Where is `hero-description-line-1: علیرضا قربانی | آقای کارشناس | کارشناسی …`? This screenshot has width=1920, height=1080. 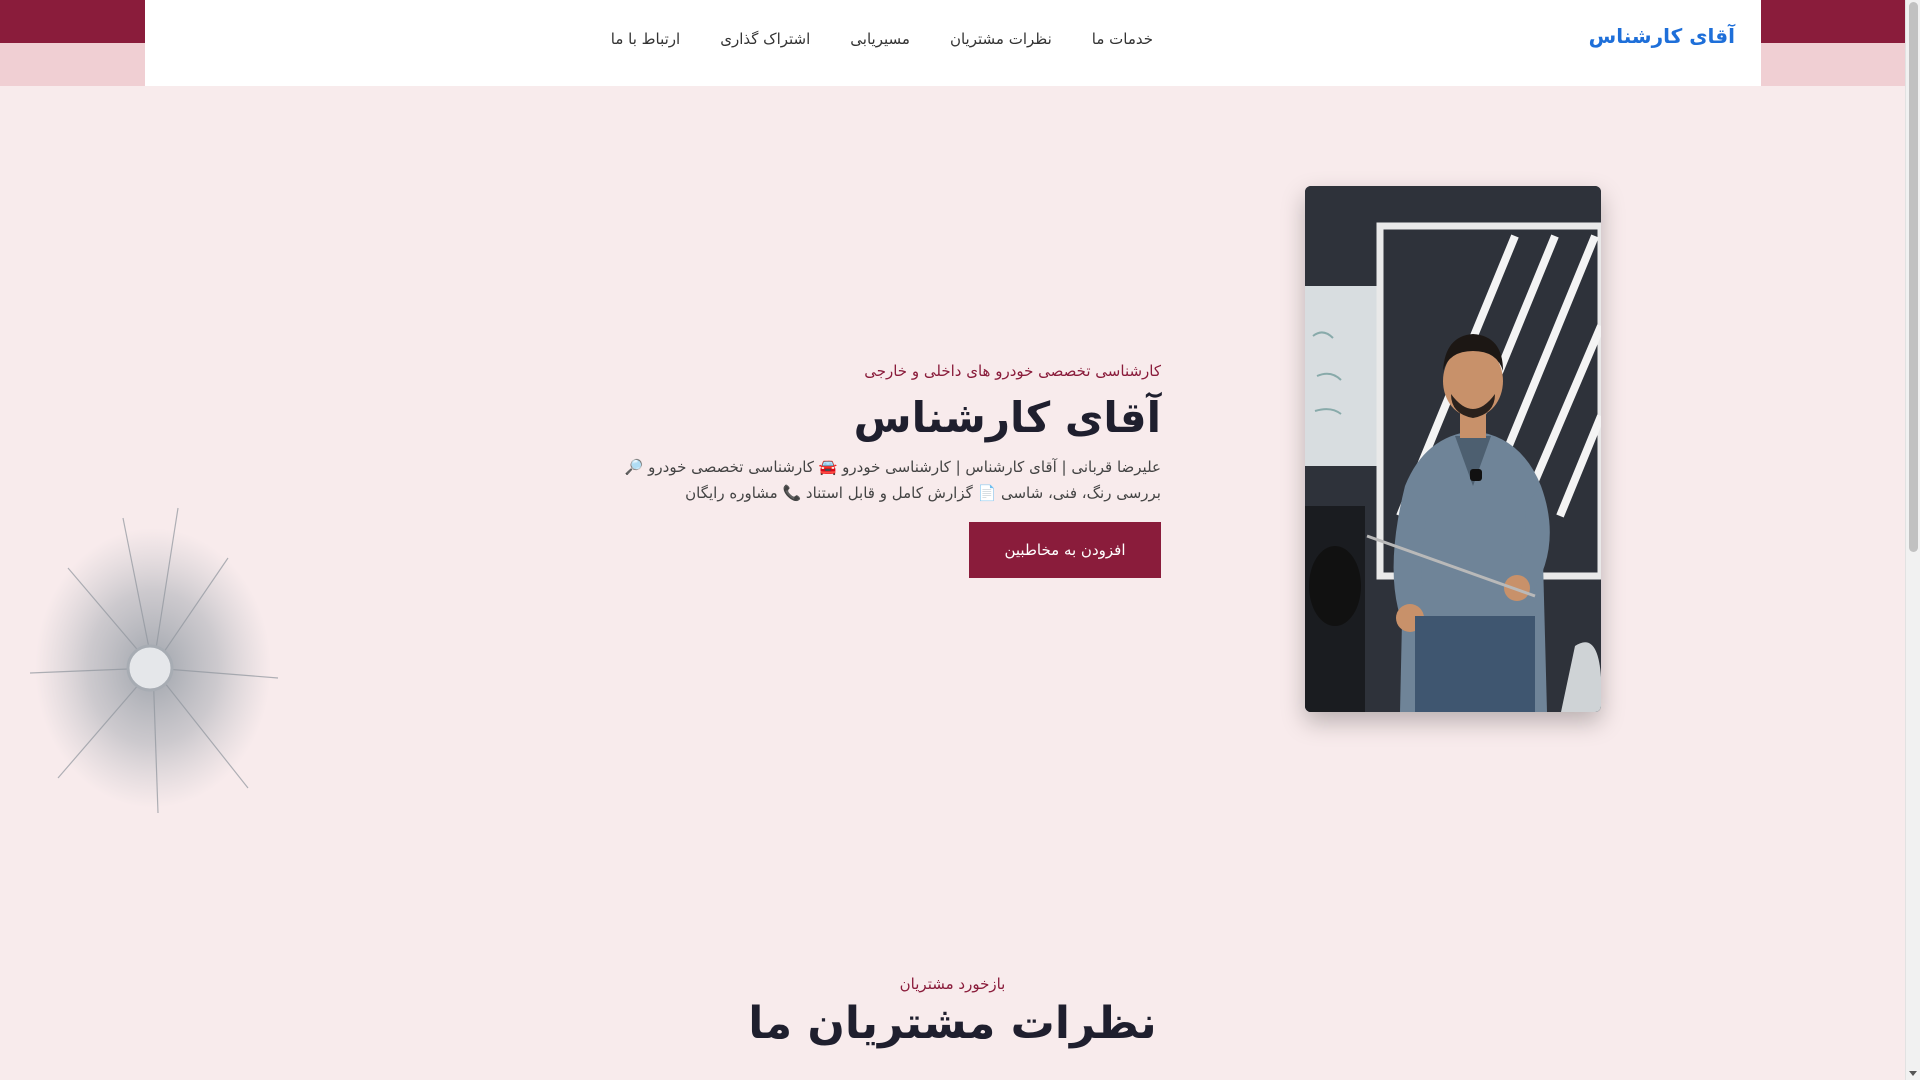 hero-description-line-1: علیرضا قربانی | آقای کارشناس | کارشناسی … is located at coordinates (892, 467).